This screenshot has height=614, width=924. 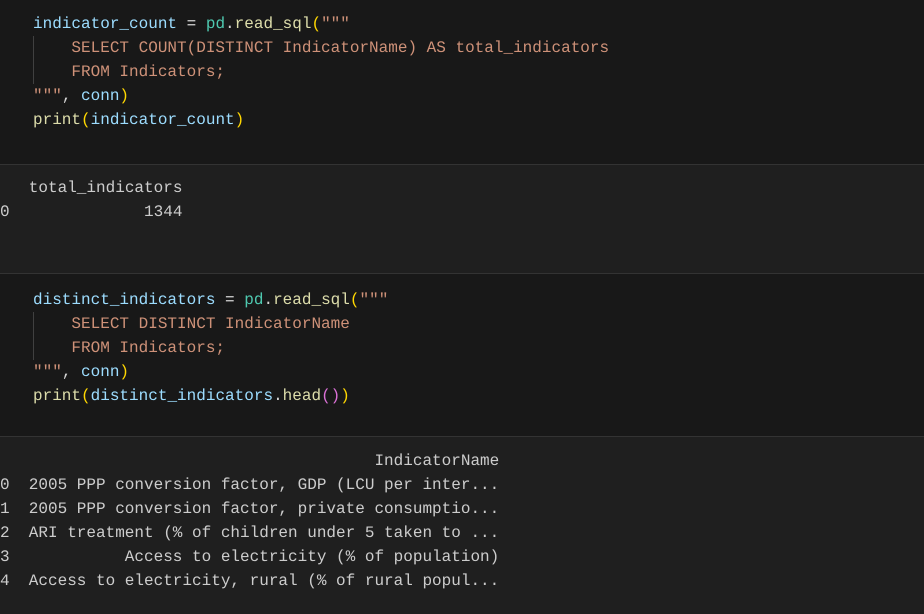 What do you see at coordinates (210, 300) in the screenshot?
I see `code-line: distinct_indicators = pd.read_sql("""` at bounding box center [210, 300].